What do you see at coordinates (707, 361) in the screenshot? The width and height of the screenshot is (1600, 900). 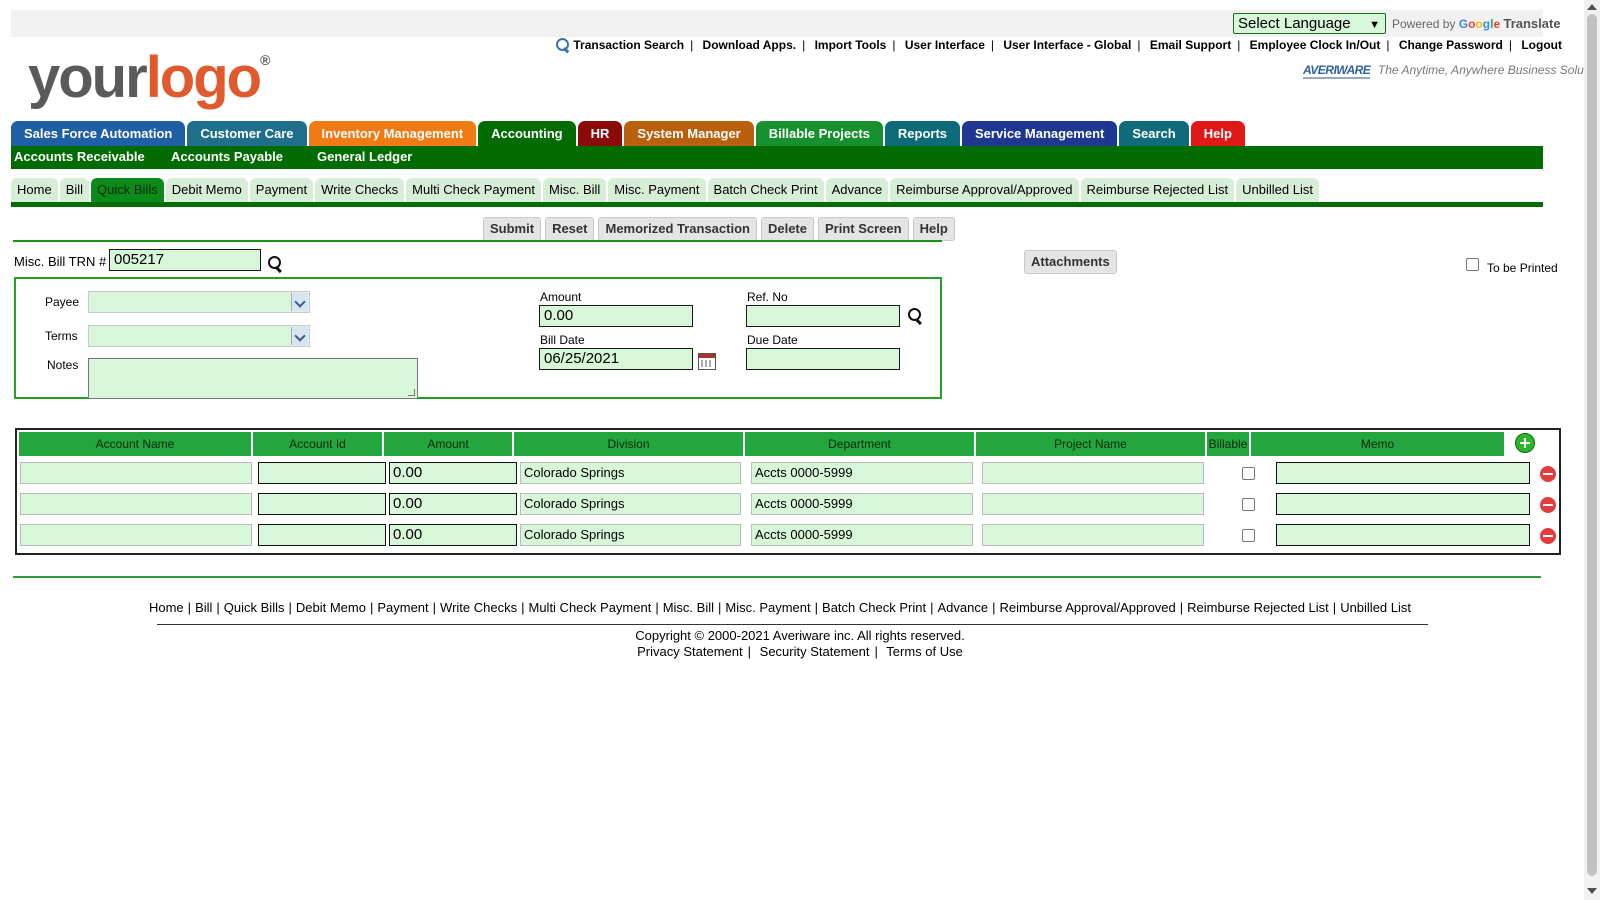 I see `calendar-icon` at bounding box center [707, 361].